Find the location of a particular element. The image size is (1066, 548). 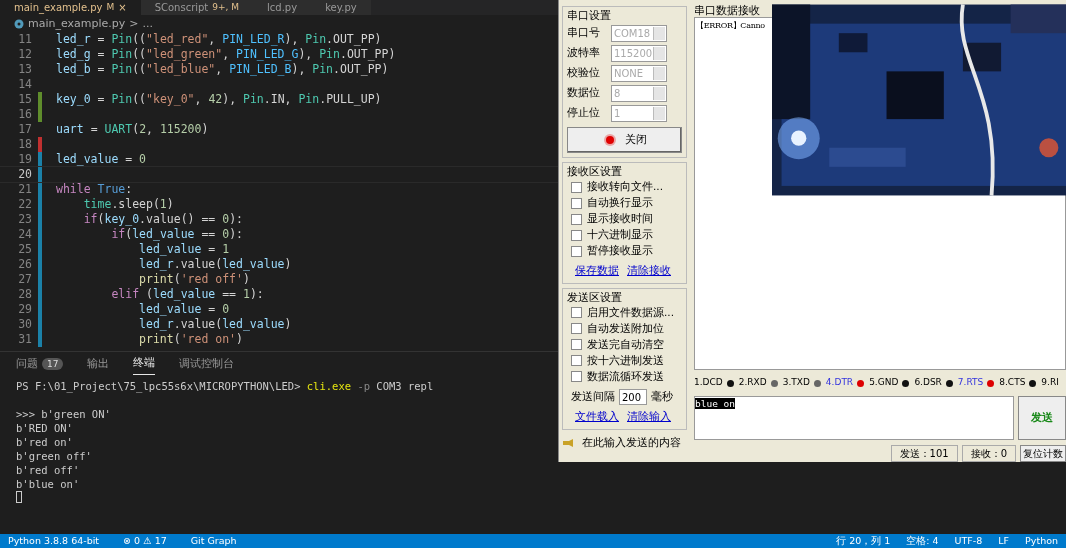

line-number: 28 is located at coordinates (25, 294).